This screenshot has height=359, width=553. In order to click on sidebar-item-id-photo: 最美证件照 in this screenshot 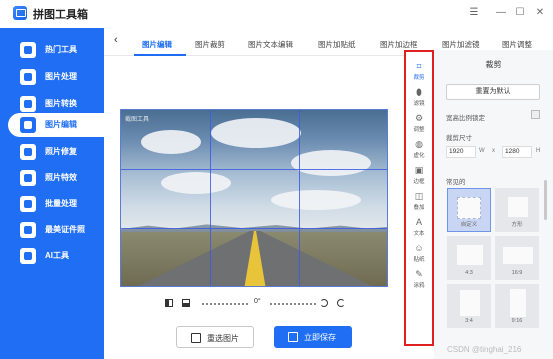, I will do `click(52, 230)`.